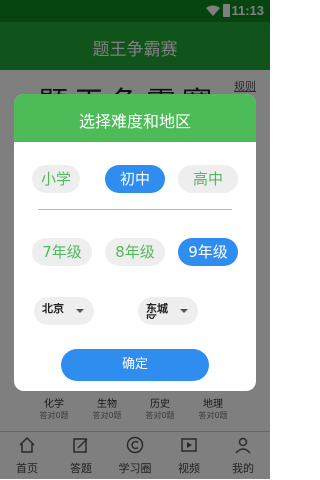 Image resolution: width=320 pixels, height=480 pixels. I want to click on divider, so click(135, 209).